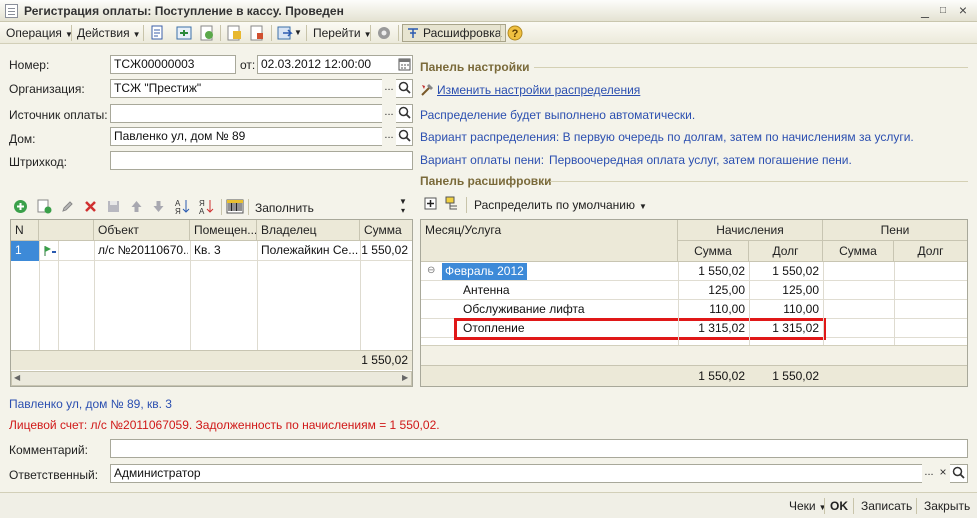 The height and width of the screenshot is (518, 977). I want to click on decode-total-sum: 1 550,02, so click(721, 376).